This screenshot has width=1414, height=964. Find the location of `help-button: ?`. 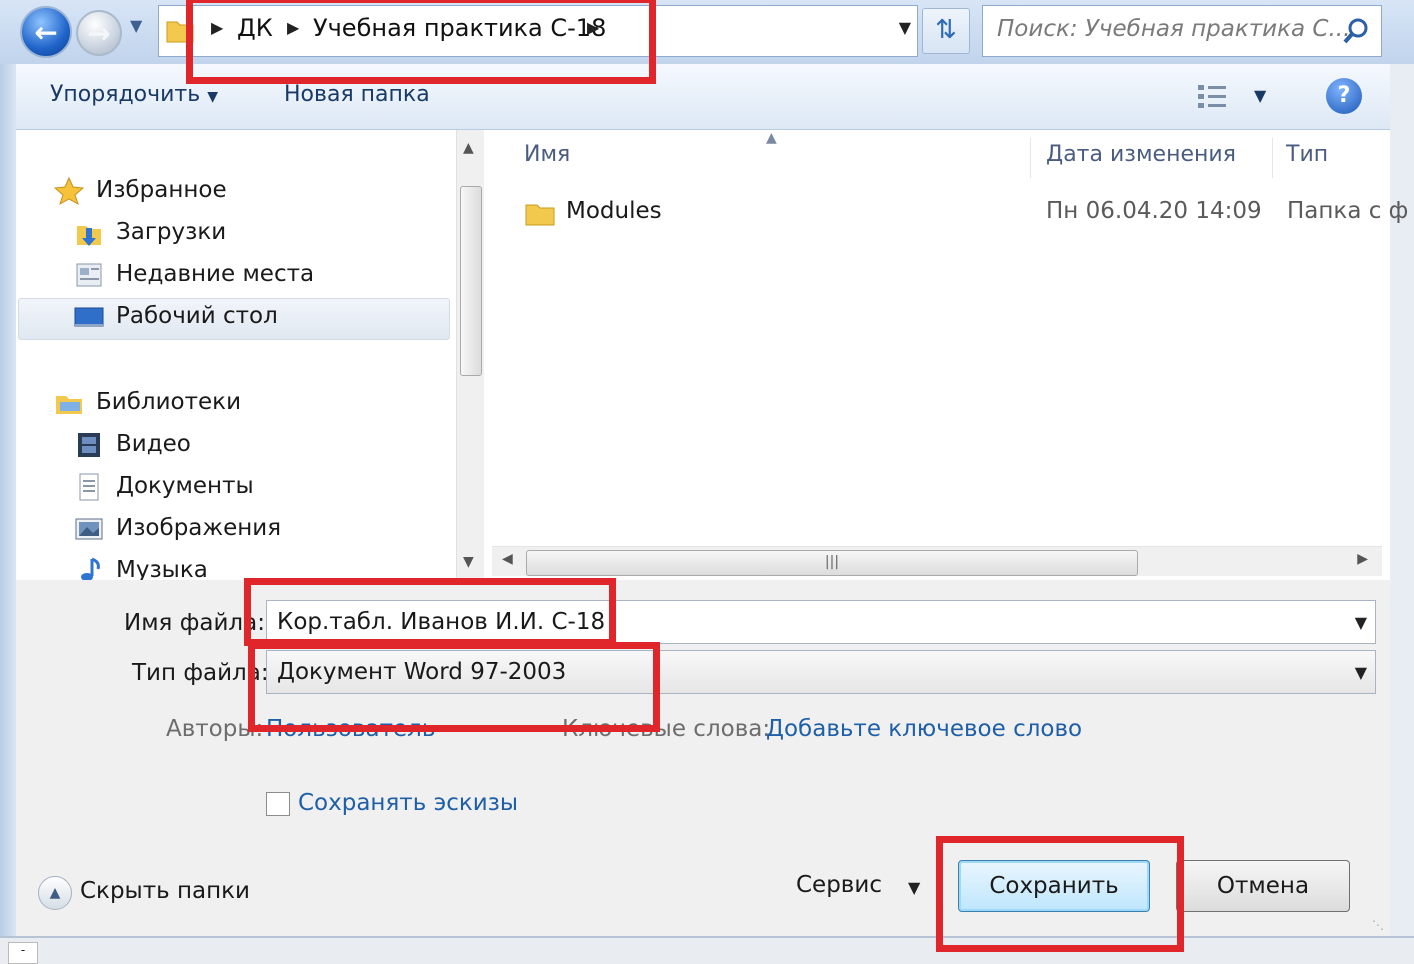

help-button: ? is located at coordinates (1344, 96).